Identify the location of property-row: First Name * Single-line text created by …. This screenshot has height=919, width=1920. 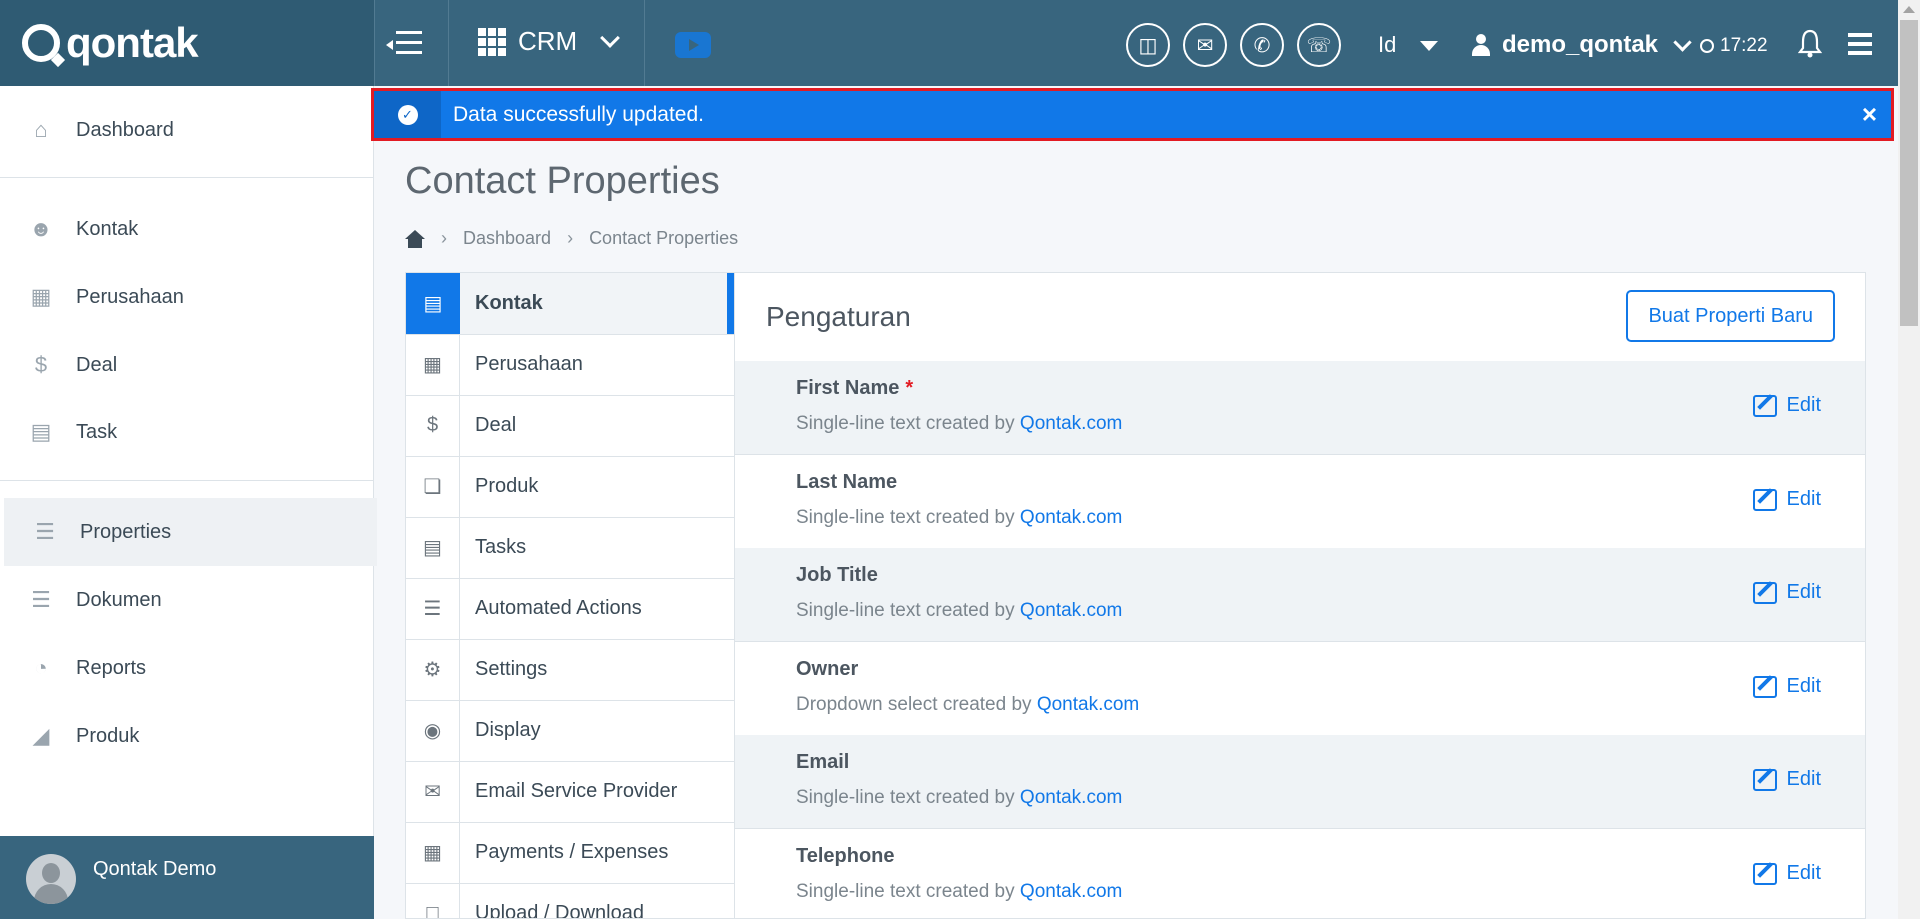
(1300, 408).